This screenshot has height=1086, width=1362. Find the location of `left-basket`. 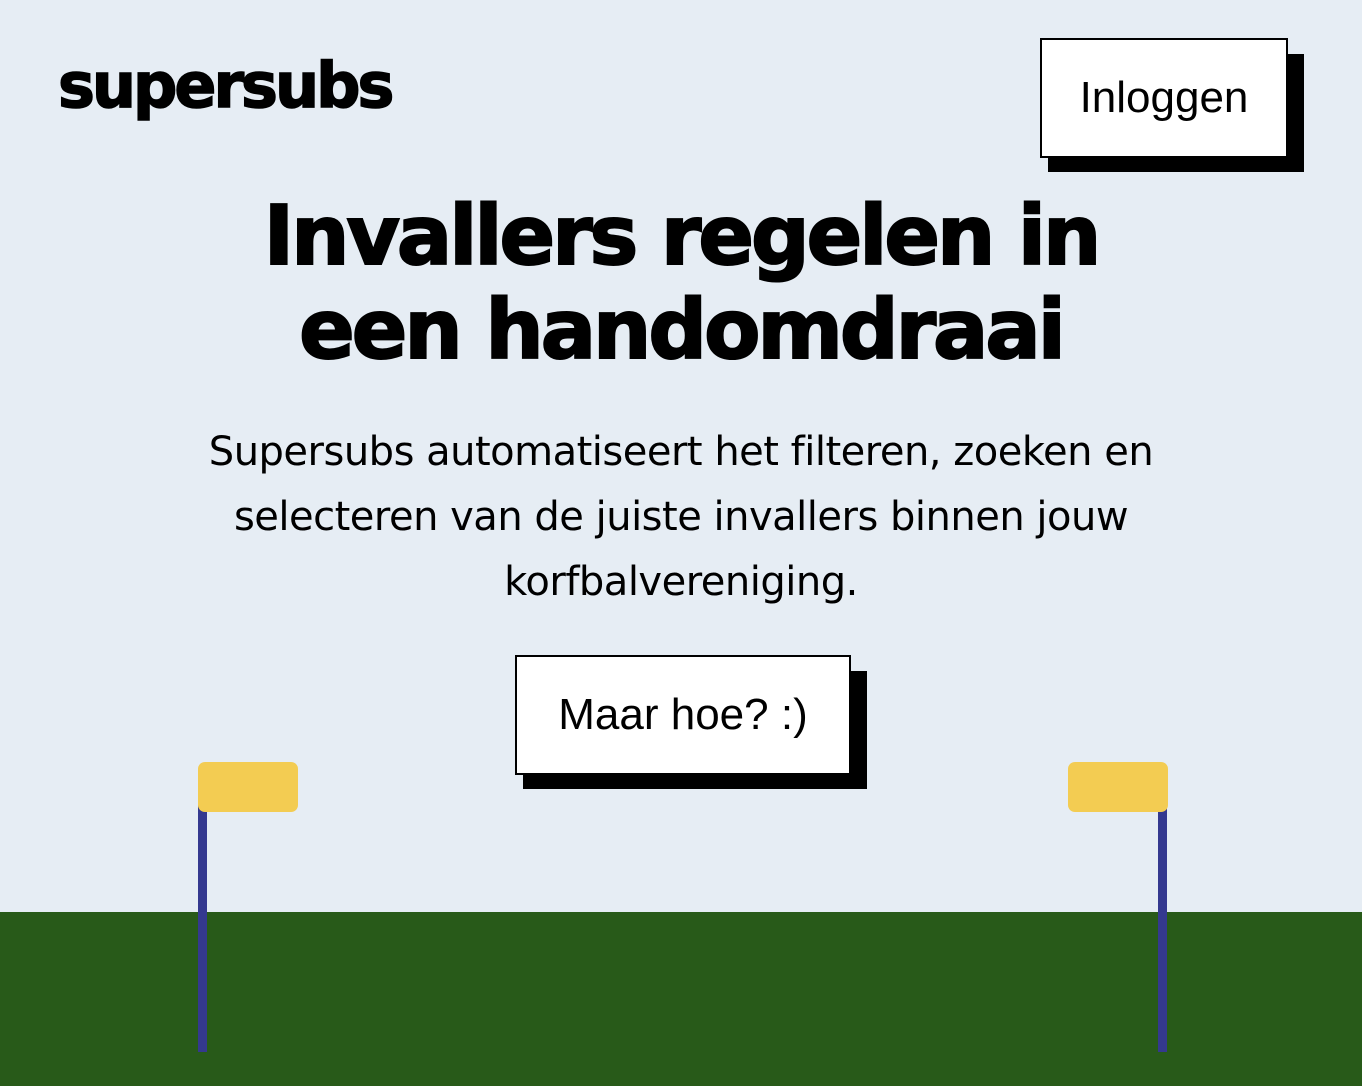

left-basket is located at coordinates (248, 787).